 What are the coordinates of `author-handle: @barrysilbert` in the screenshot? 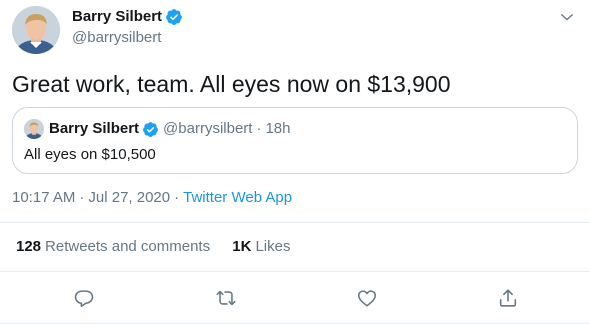 It's located at (127, 38).